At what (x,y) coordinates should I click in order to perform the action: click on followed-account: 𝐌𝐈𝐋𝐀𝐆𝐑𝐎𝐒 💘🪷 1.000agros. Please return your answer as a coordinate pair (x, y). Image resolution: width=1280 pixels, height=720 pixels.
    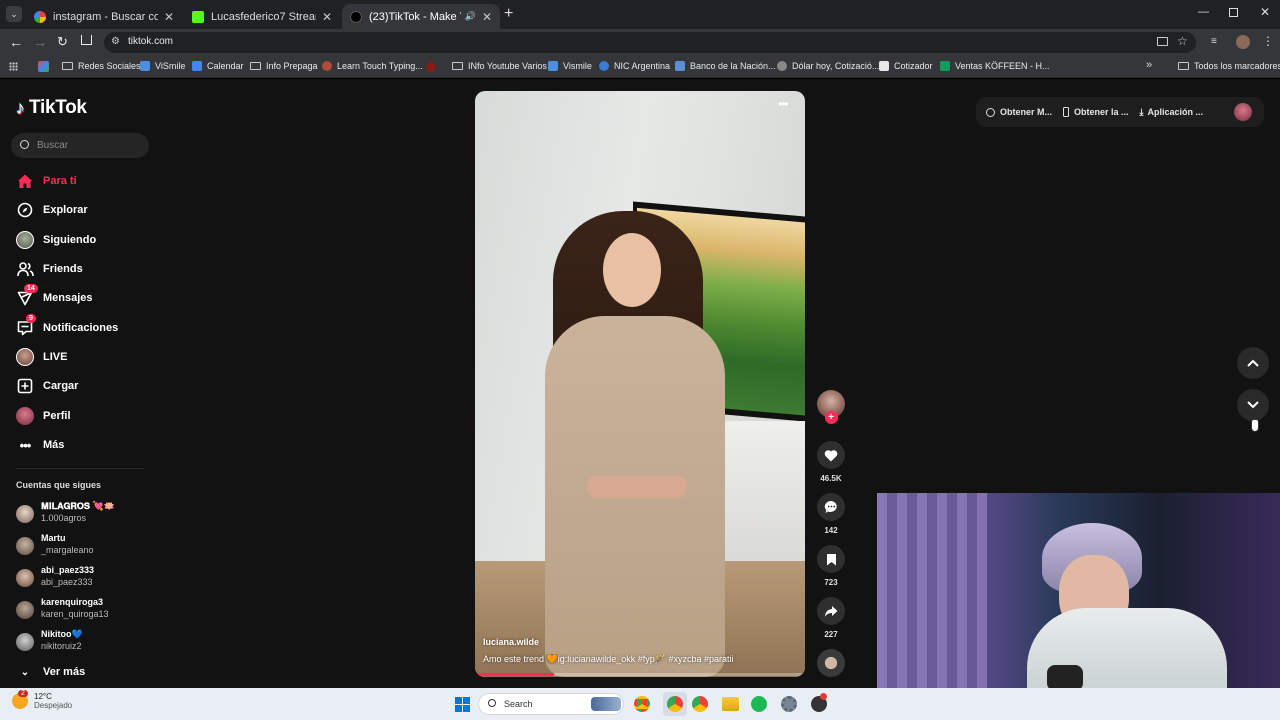
    Looking at the image, I should click on (65, 512).